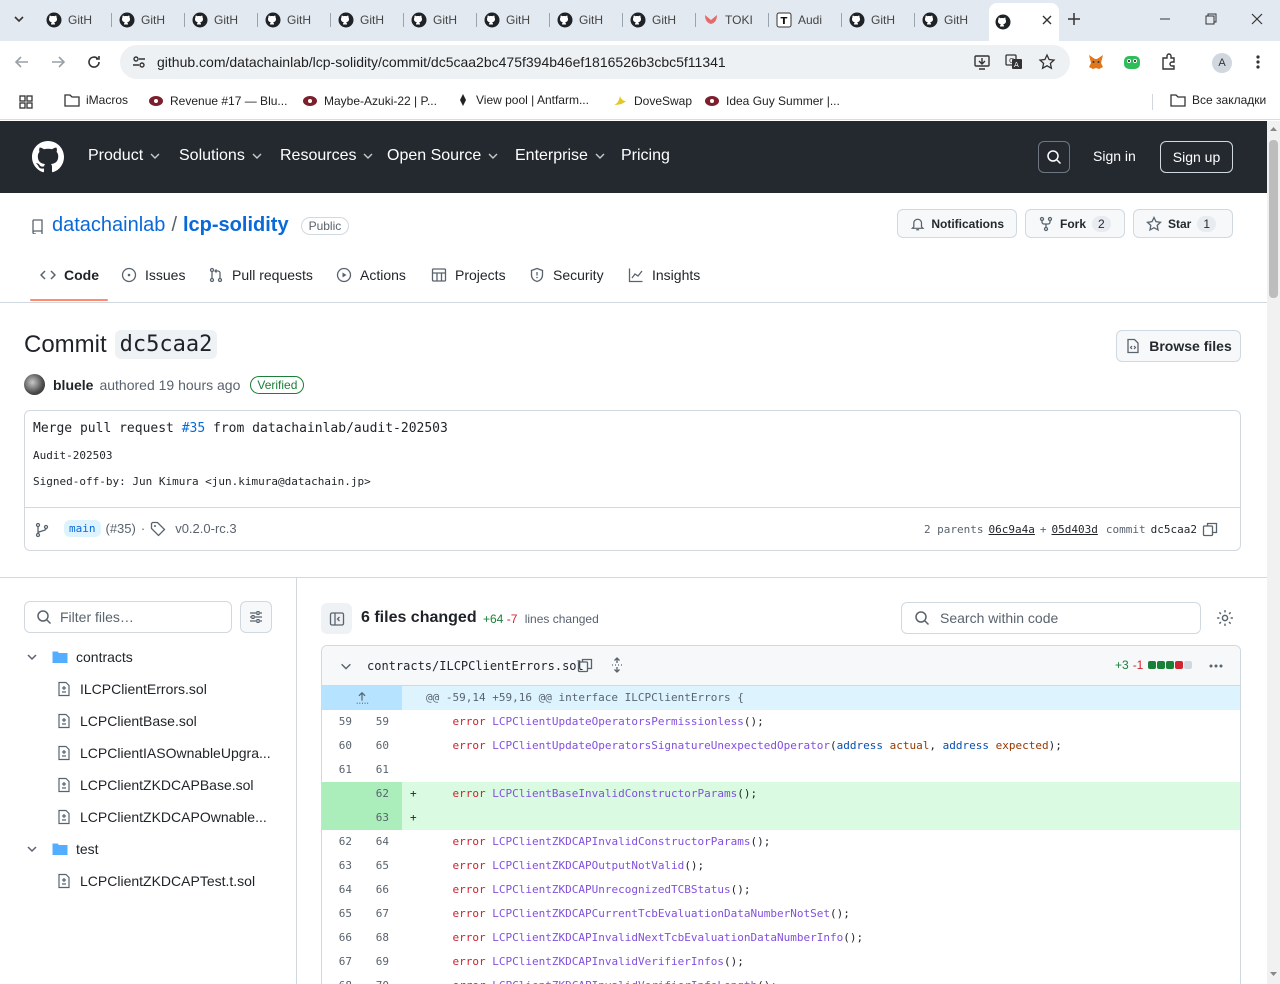 This screenshot has height=984, width=1280. Describe the element at coordinates (733, 20) in the screenshot. I see `browser-tab: TOKI` at that location.